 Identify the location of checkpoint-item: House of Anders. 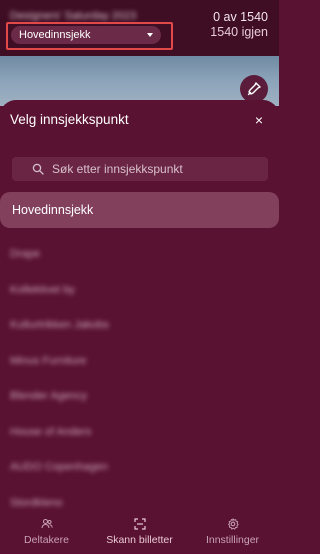
(140, 444).